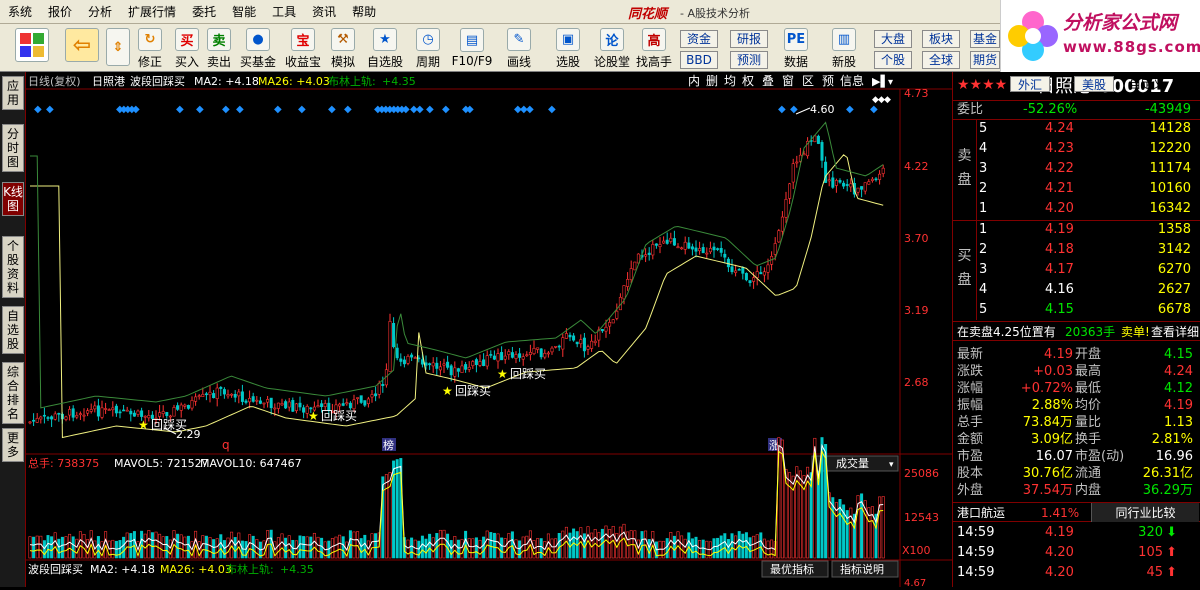 Image resolution: width=1200 pixels, height=590 pixels. What do you see at coordinates (284, 12) in the screenshot?
I see `menu-tools: 工具` at bounding box center [284, 12].